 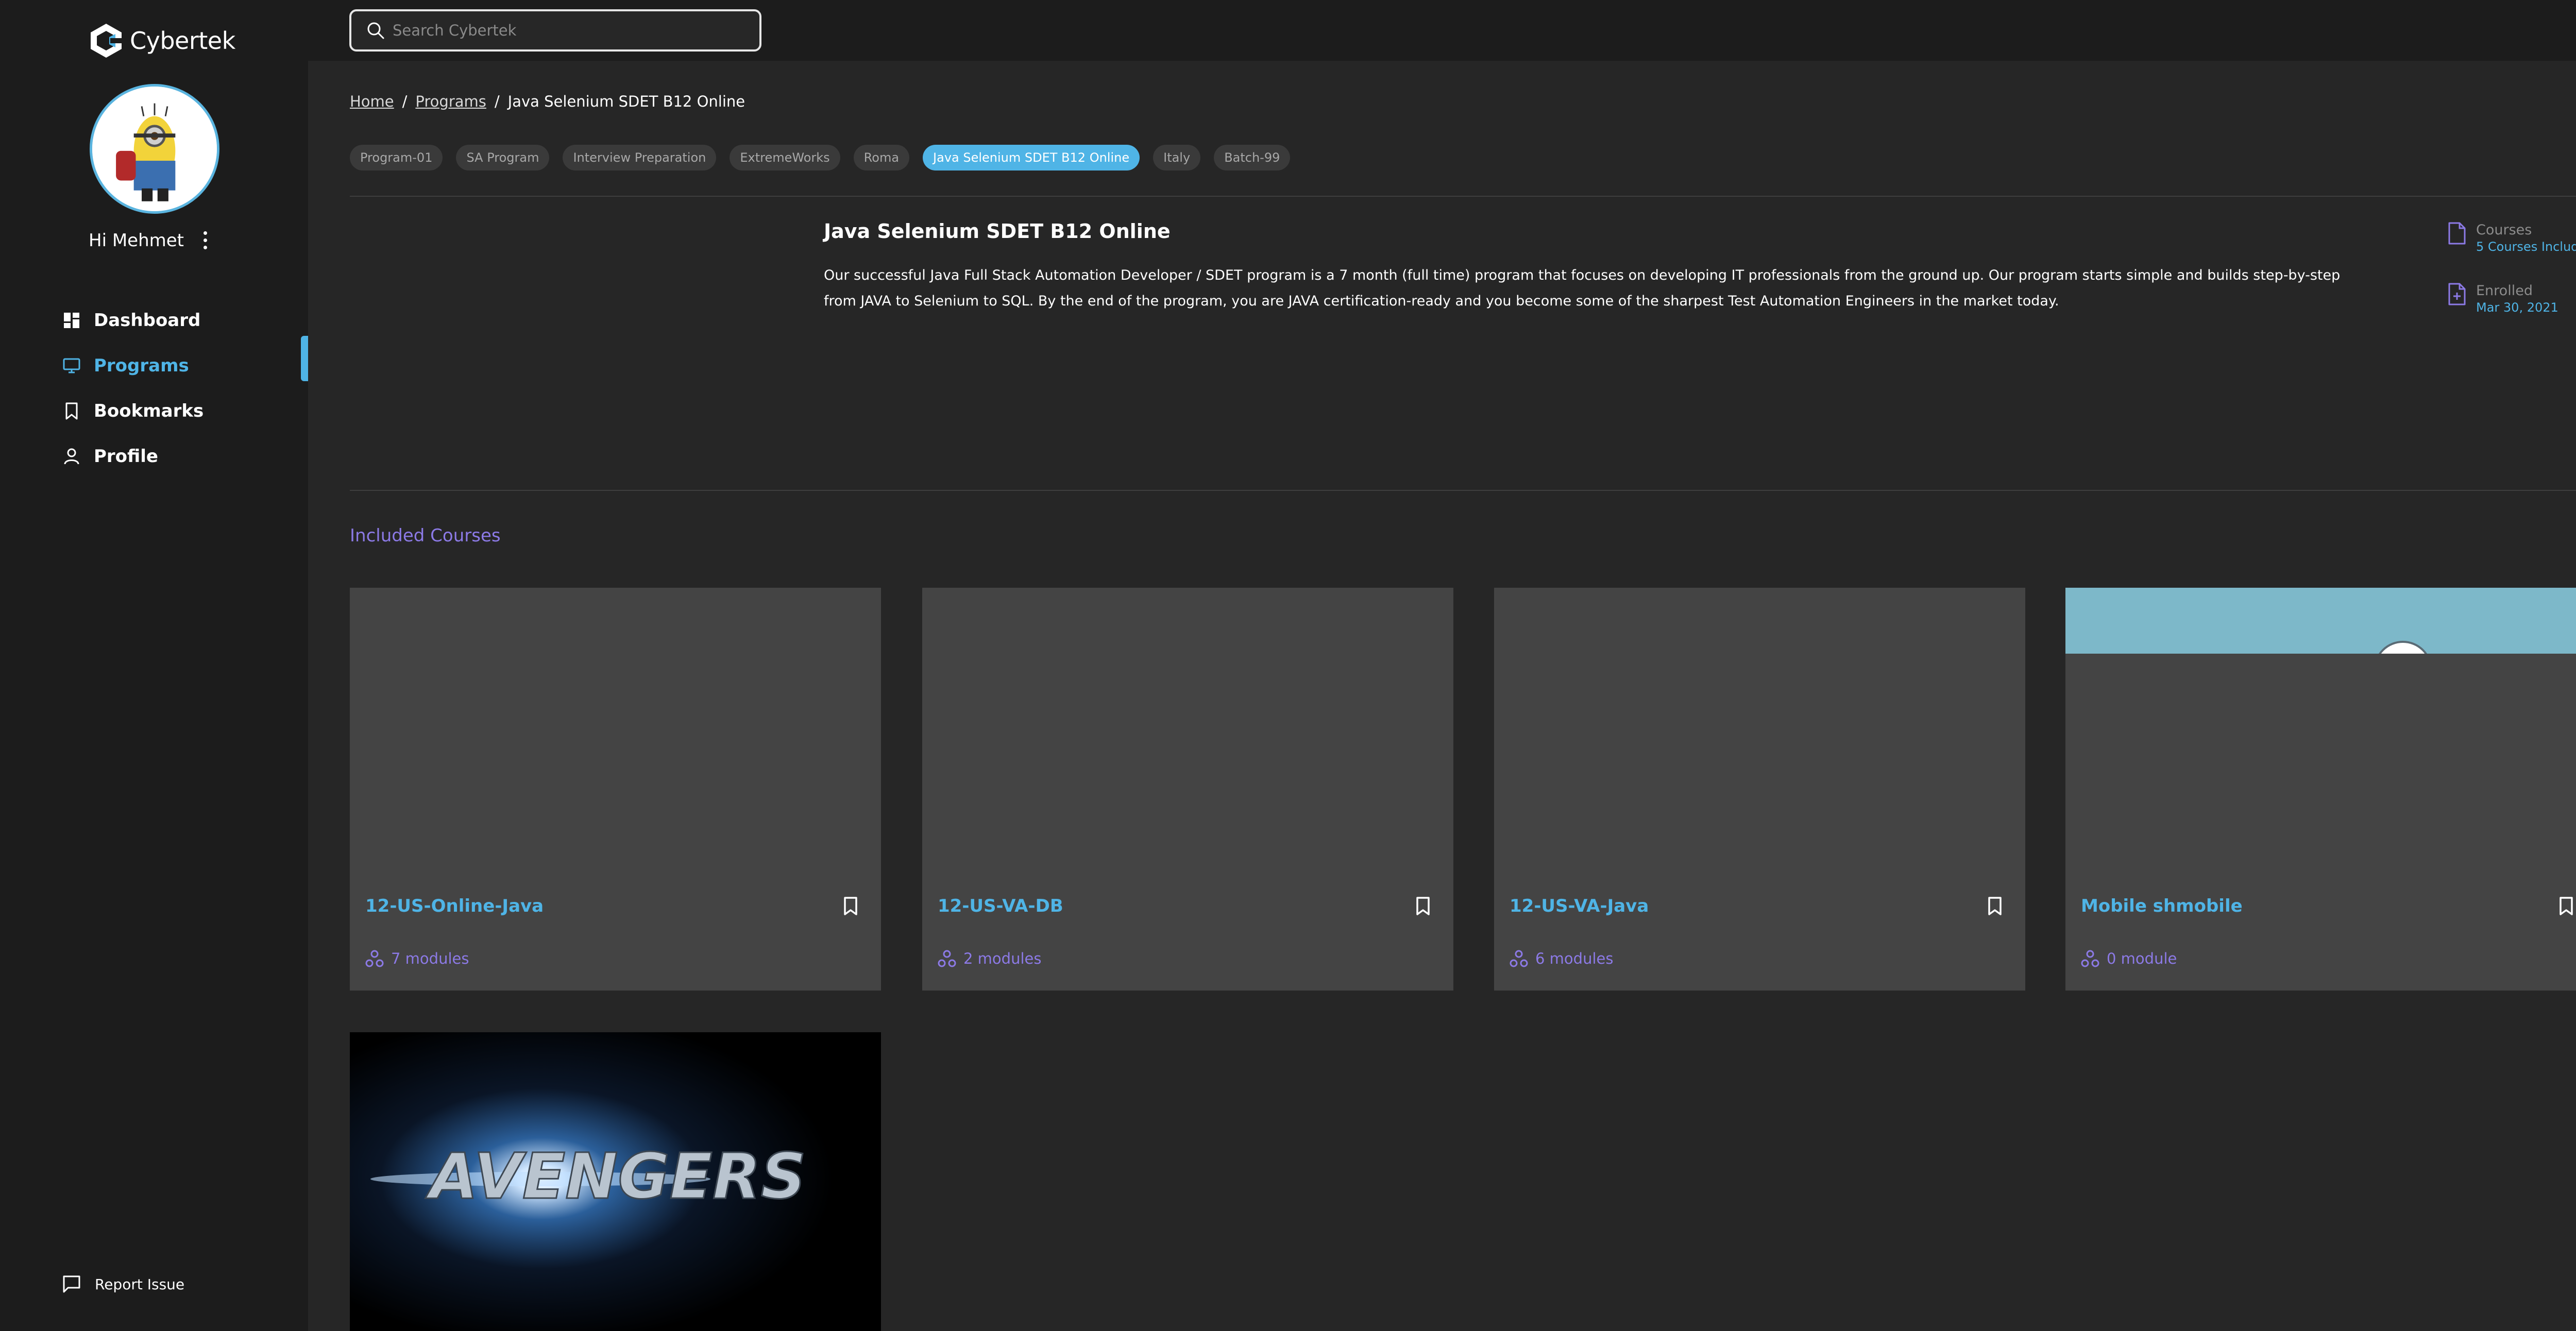 I want to click on app-logo: Cybertek, so click(x=161, y=41).